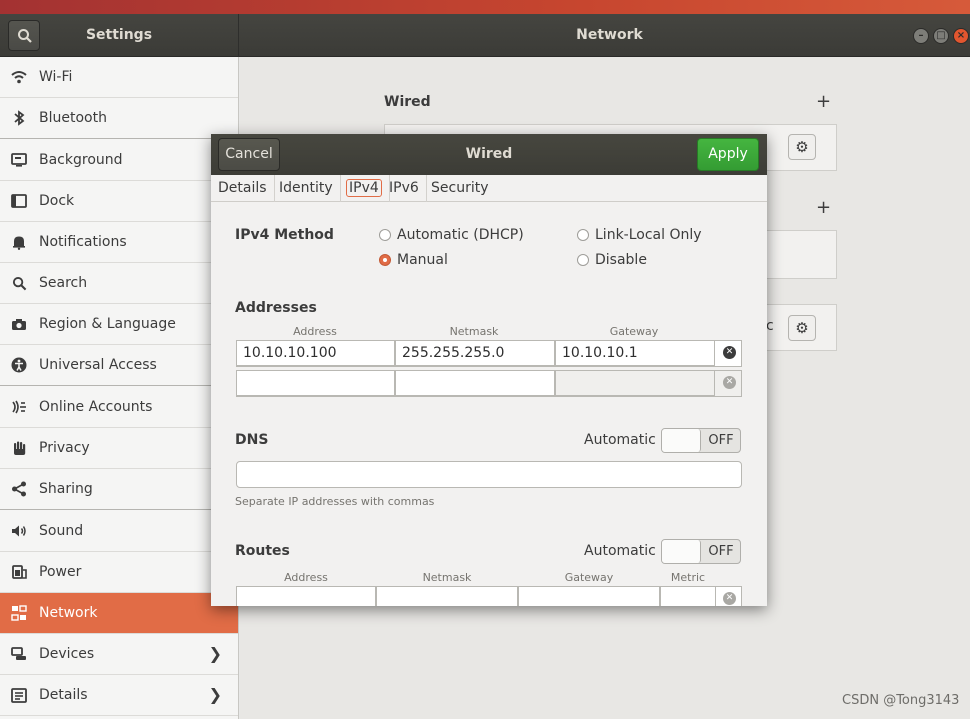 The image size is (970, 719). I want to click on sidebar-item-online-accounts: Online Accounts, so click(119, 407).